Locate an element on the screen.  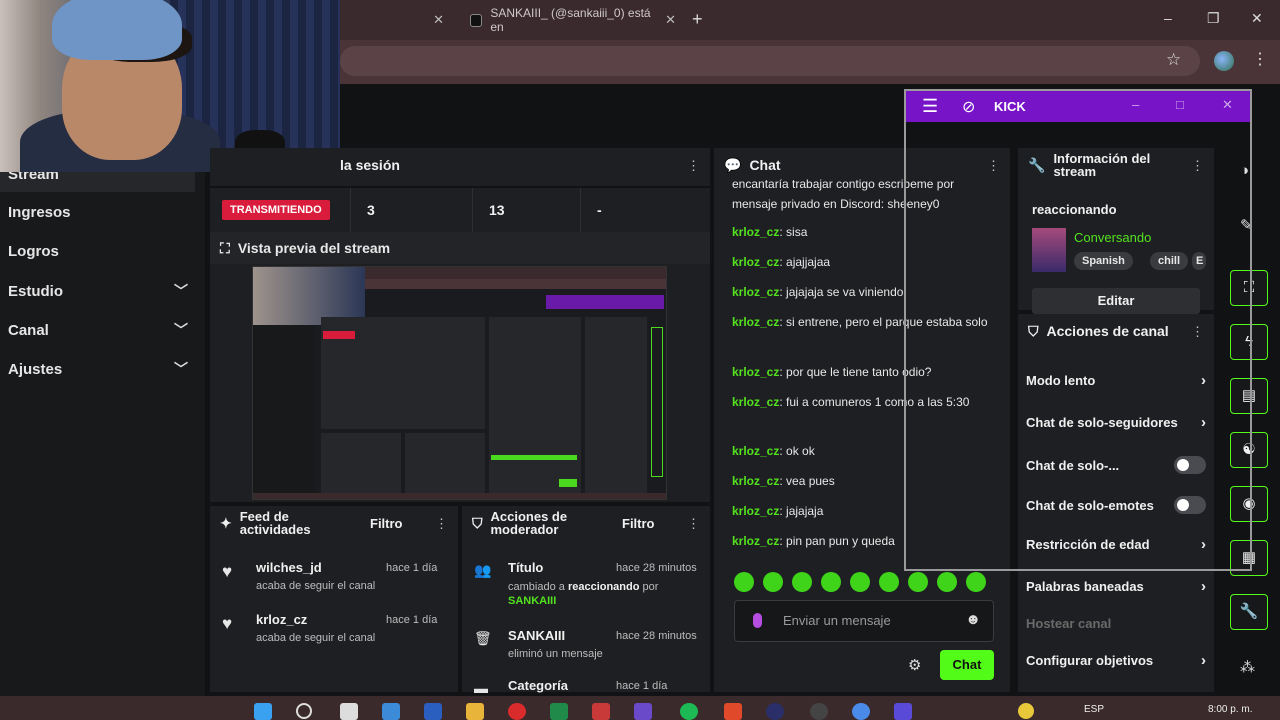
clock: 8:00 p. m. is located at coordinates (1230, 709).